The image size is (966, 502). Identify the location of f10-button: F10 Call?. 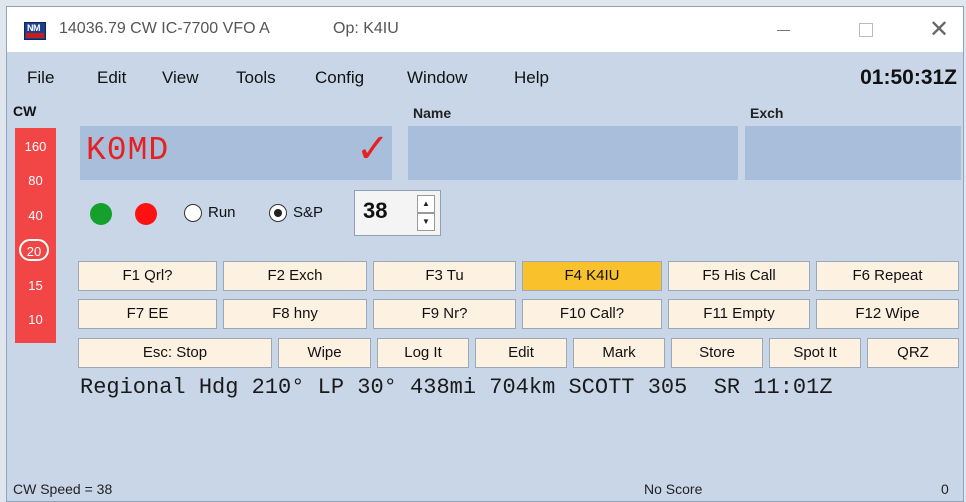
(592, 314).